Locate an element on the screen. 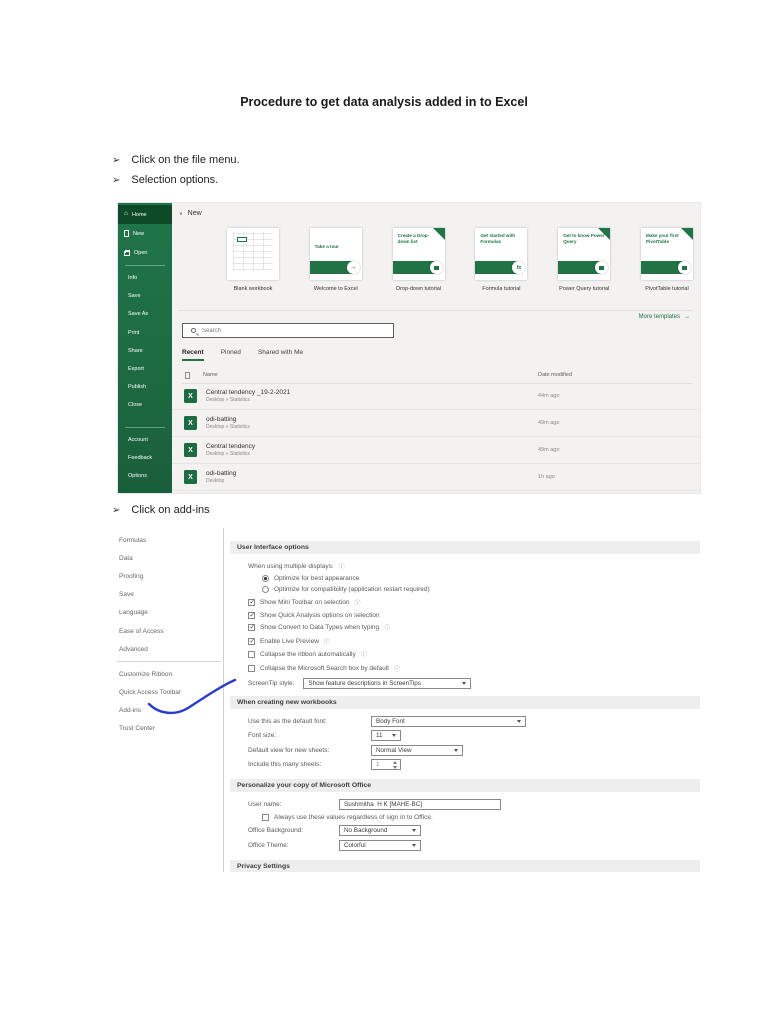 Image resolution: width=768 pixels, height=1024 pixels. default-font-select: Body Font is located at coordinates (448, 721).